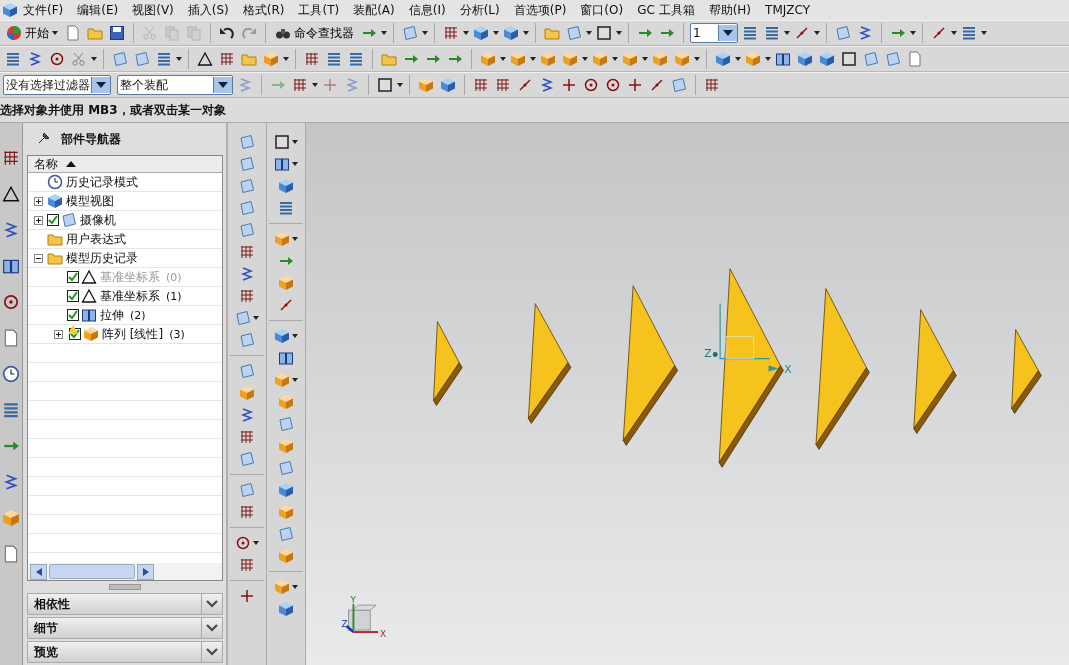  Describe the element at coordinates (125, 652) in the screenshot. I see `section-header: 预览` at that location.